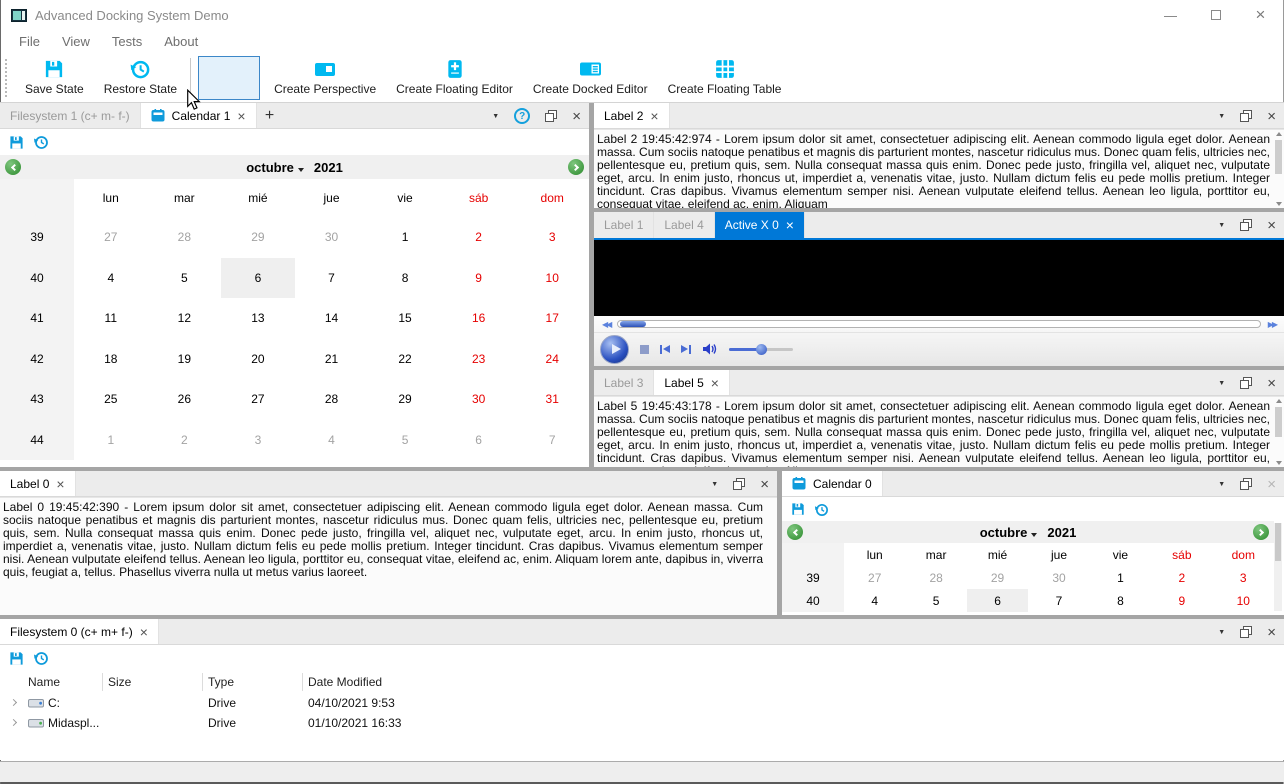  Describe the element at coordinates (692, 382) in the screenshot. I see `tab-label5: Label 5 ×` at that location.